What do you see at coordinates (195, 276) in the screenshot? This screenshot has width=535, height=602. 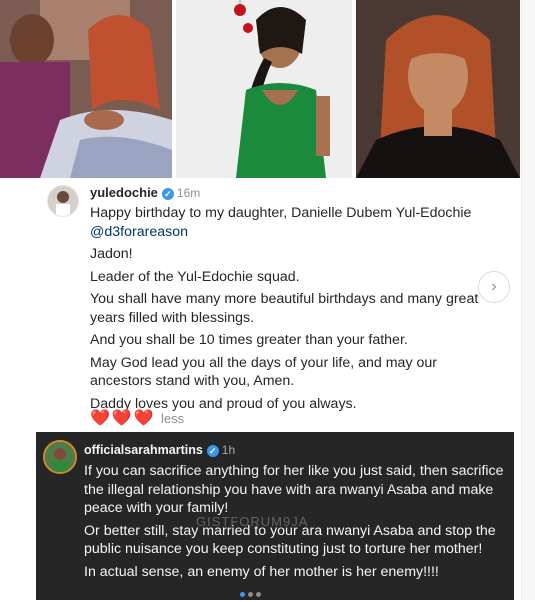 I see `caption-line: Leader of the Yul-Edochie squad.` at bounding box center [195, 276].